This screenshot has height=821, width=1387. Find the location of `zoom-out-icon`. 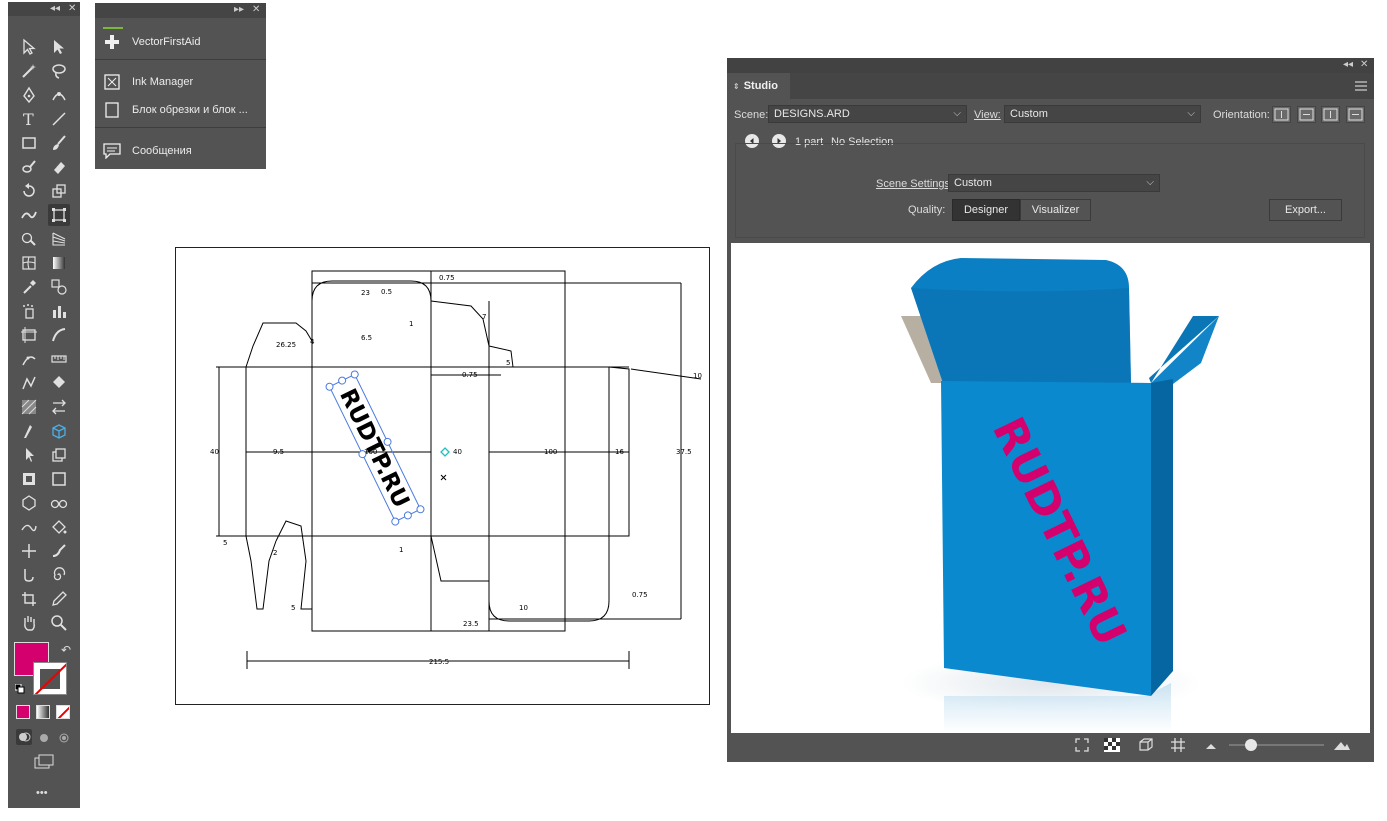

zoom-out-icon is located at coordinates (1211, 745).